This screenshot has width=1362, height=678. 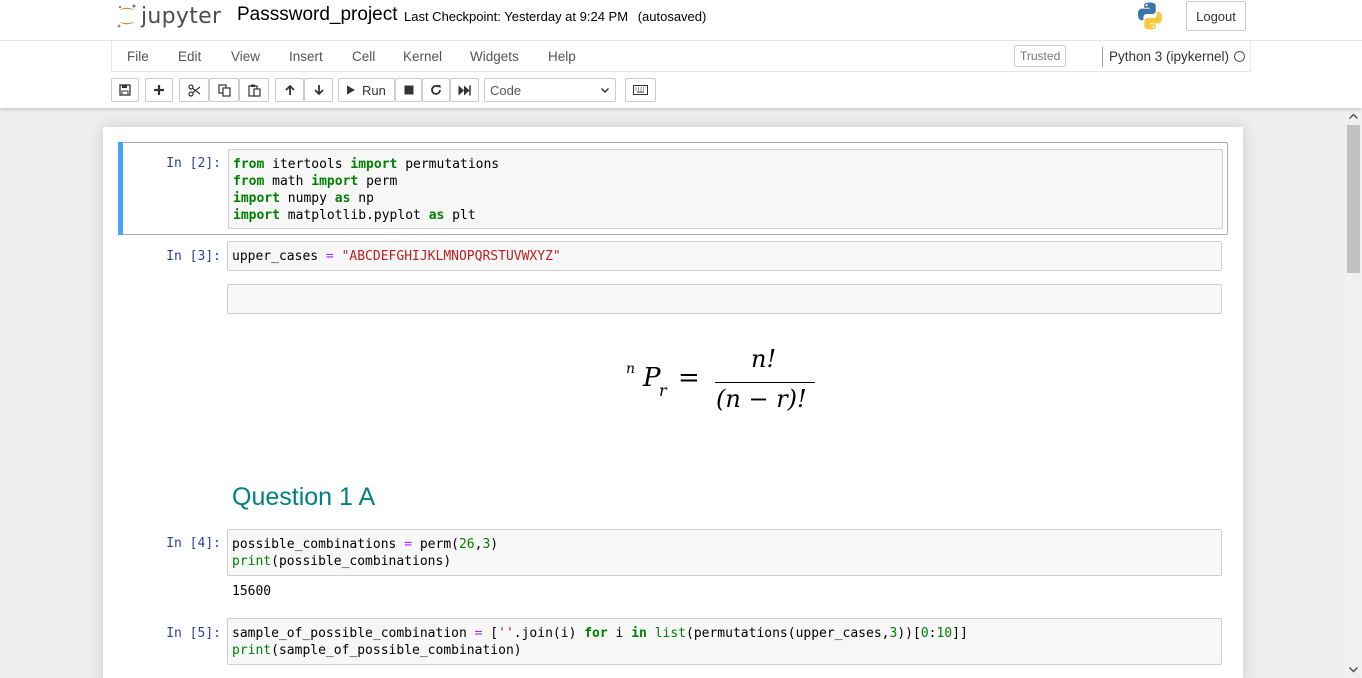 What do you see at coordinates (1353, 669) in the screenshot?
I see `scroll-down-icon` at bounding box center [1353, 669].